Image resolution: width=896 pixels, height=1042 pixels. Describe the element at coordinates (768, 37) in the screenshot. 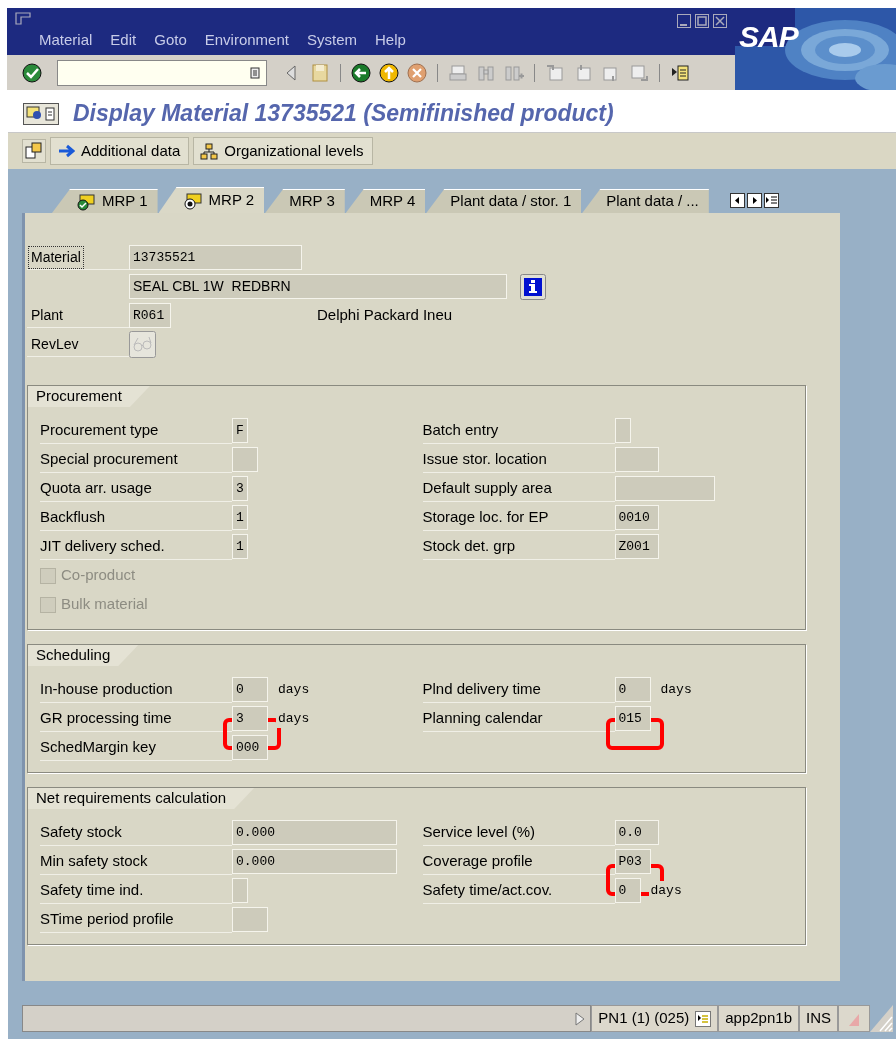

I see `sap-logo: SAP` at that location.